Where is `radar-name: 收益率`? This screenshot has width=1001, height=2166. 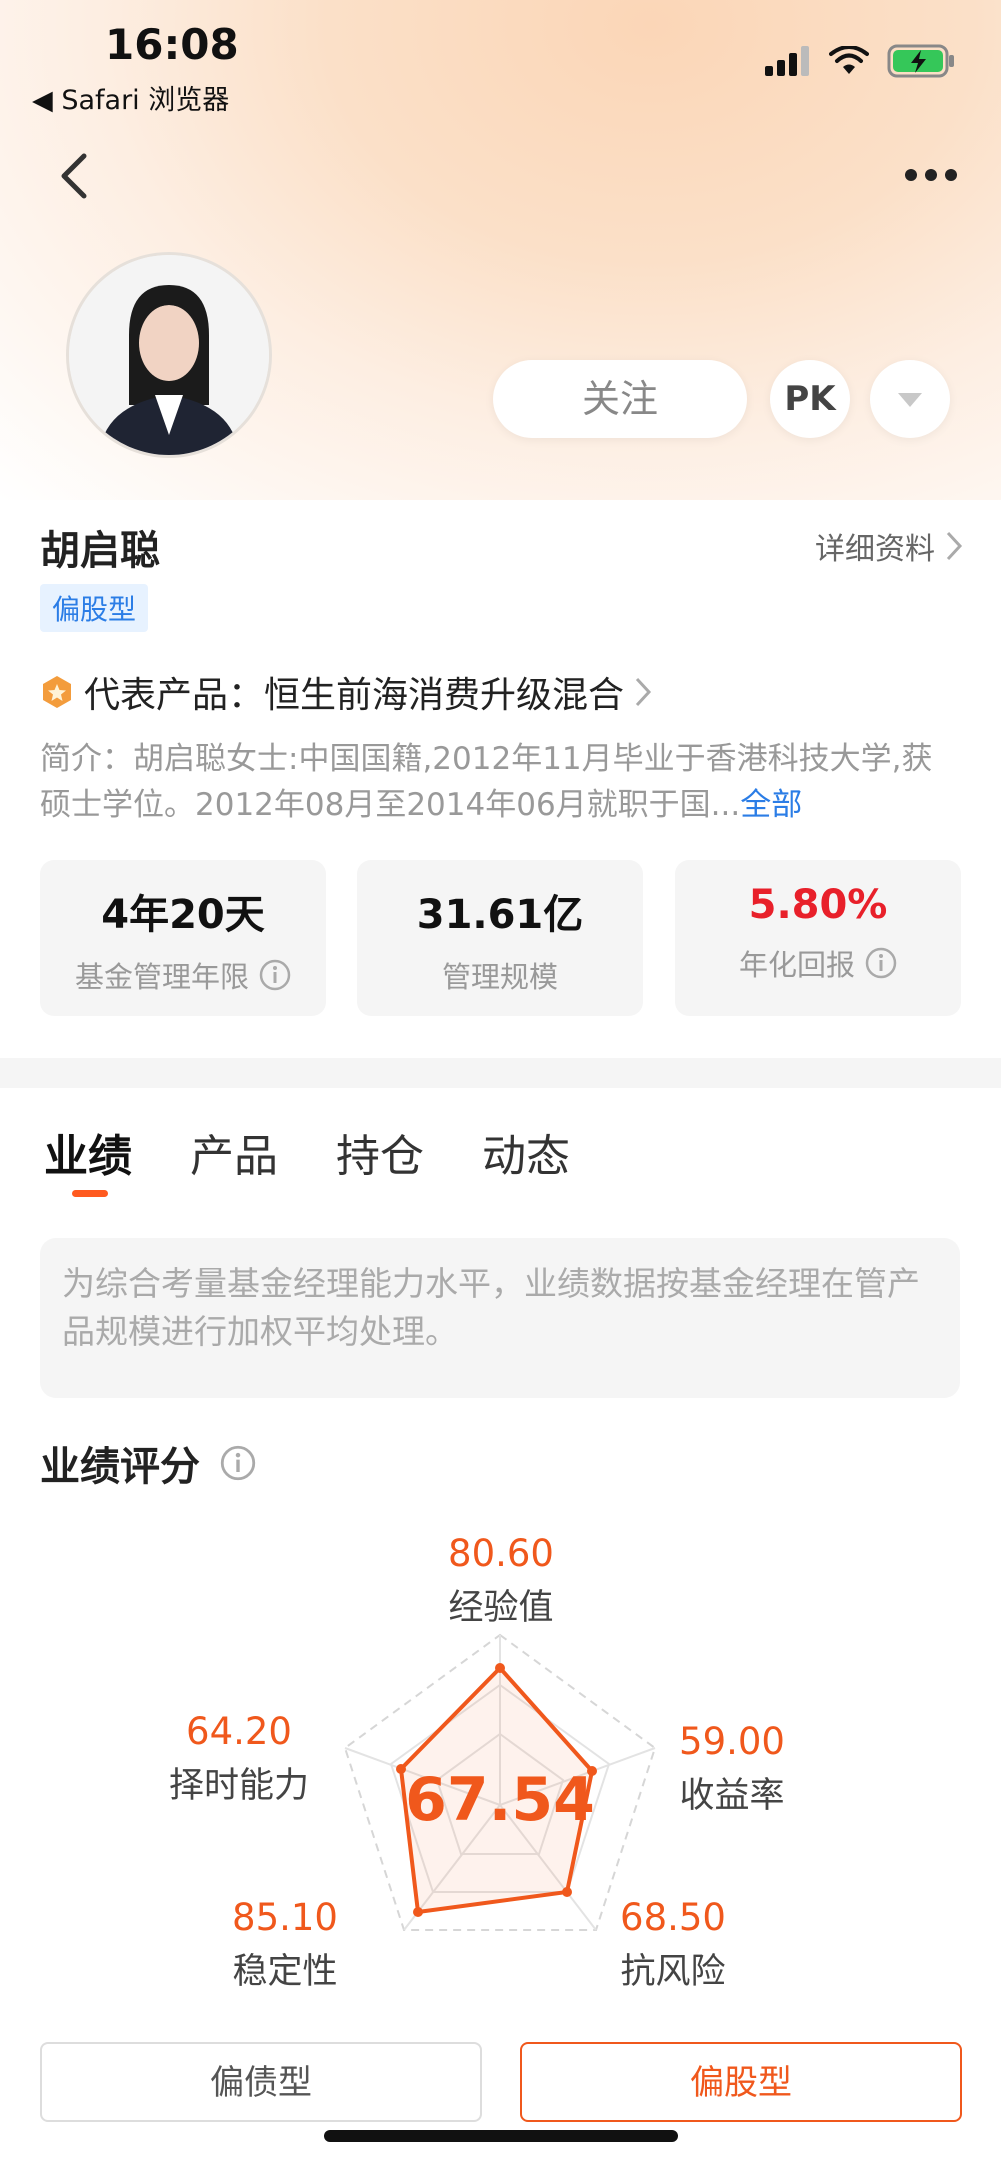 radar-name: 收益率 is located at coordinates (732, 1796).